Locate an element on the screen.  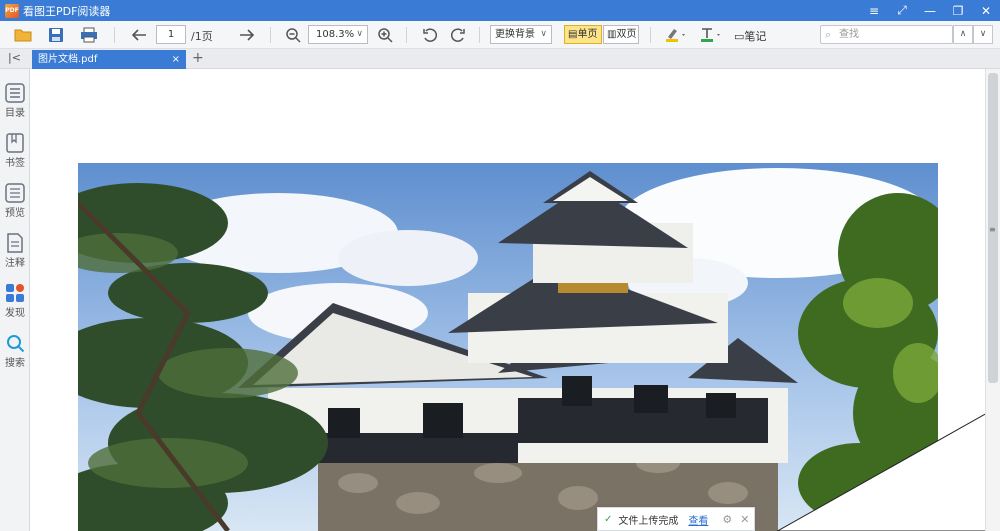
upload-toast: ✓ 文件上传完成 查看 ⚙ ✕ is located at coordinates (676, 519).